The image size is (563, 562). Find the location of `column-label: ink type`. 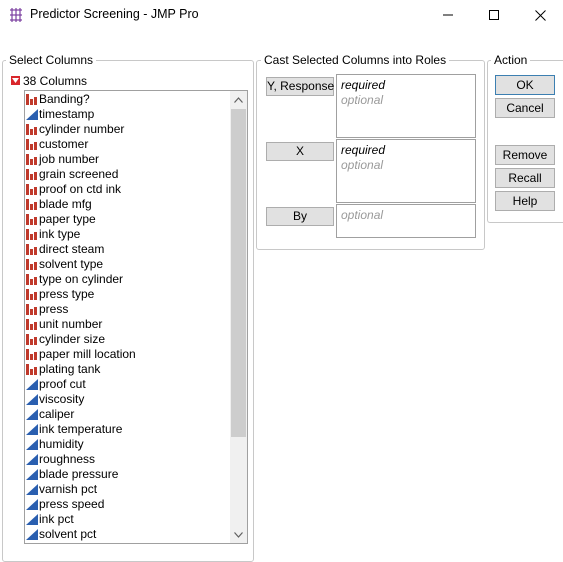

column-label: ink type is located at coordinates (60, 234).